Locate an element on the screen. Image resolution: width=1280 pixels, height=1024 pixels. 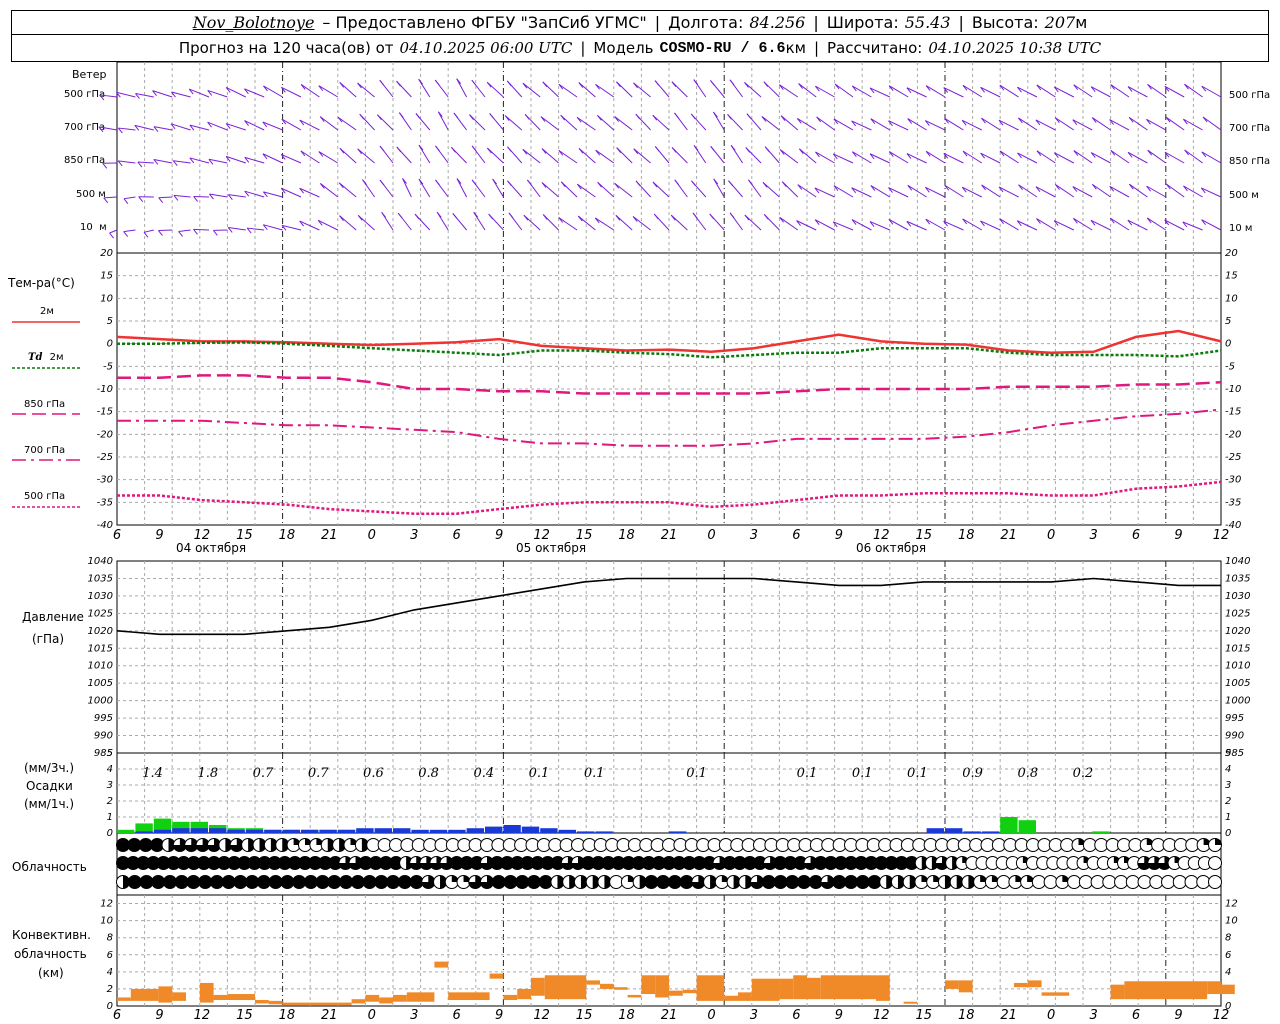
conv-xtick: 3 is located at coordinates (1093, 1015).